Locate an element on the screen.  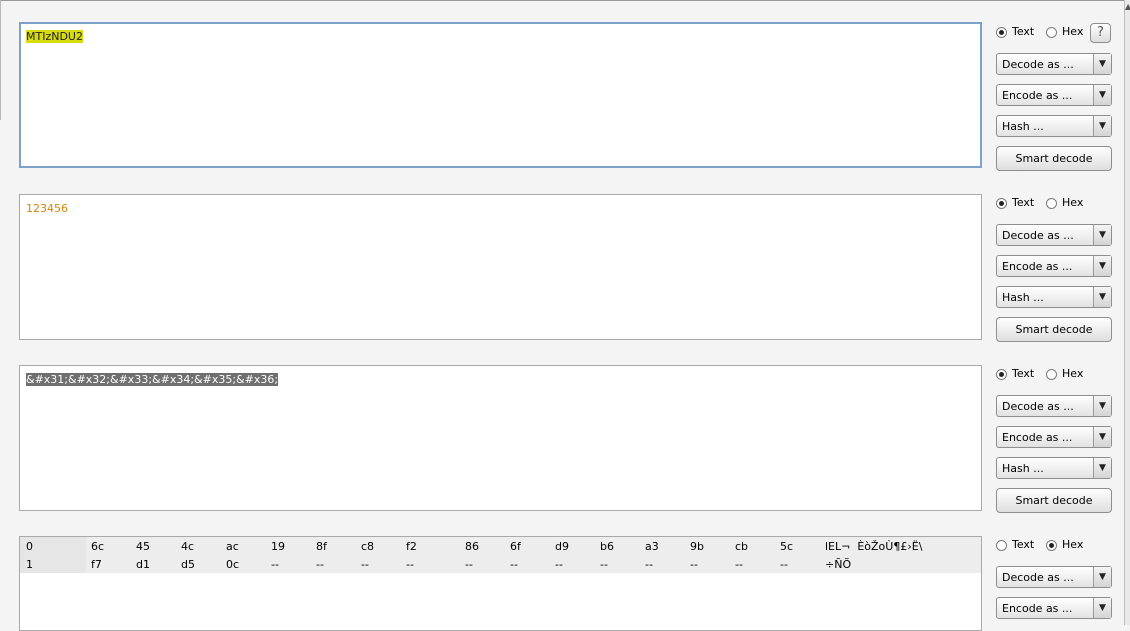
decode-as-dropdown-3: Decode as ... ▼ is located at coordinates (1054, 406).